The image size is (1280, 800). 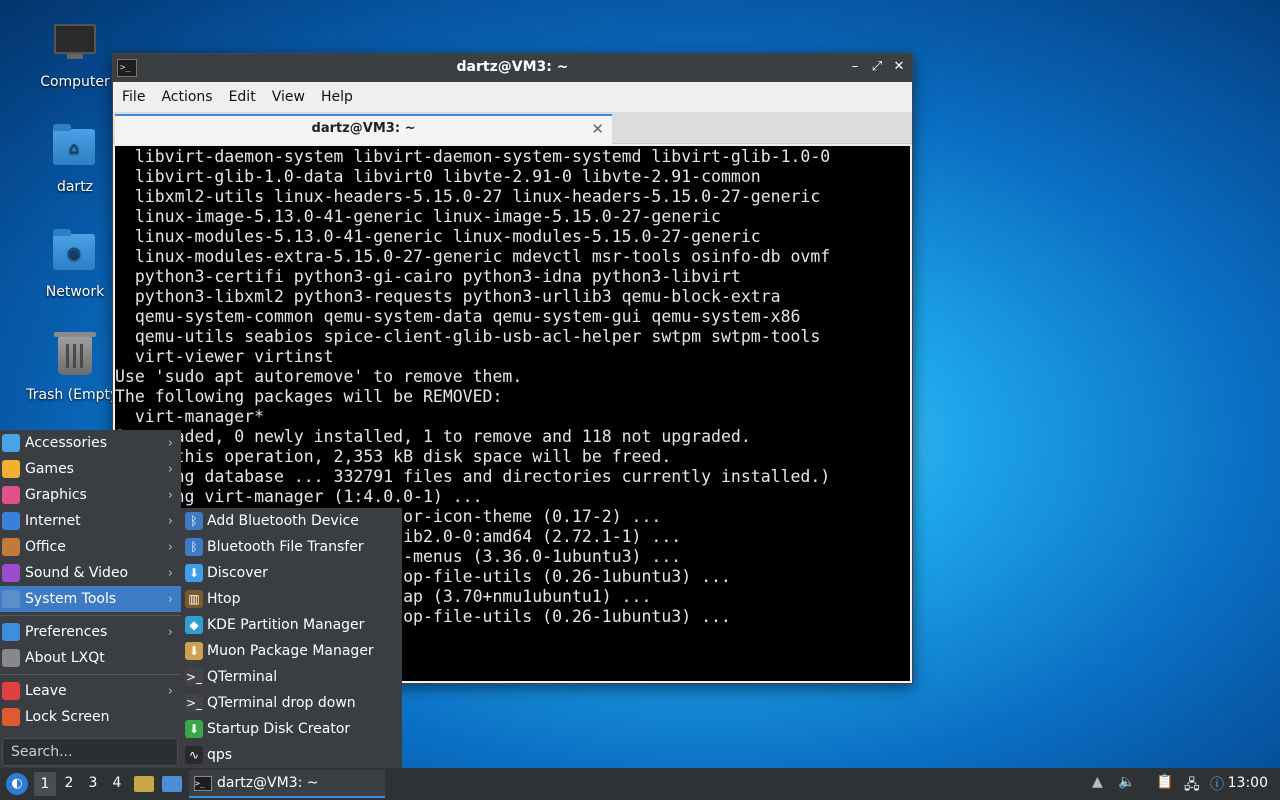 What do you see at coordinates (49, 469) in the screenshot?
I see `menu-item-label: Games` at bounding box center [49, 469].